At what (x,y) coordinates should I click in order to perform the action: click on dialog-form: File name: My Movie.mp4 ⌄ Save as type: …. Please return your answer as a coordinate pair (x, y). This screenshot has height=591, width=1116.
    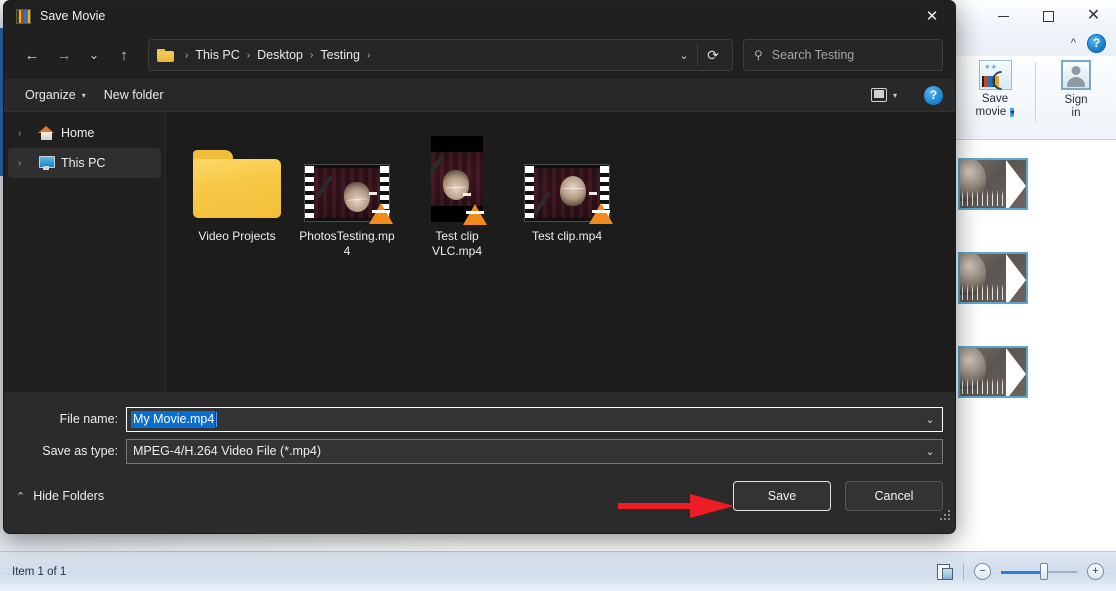
    Looking at the image, I should click on (479, 430).